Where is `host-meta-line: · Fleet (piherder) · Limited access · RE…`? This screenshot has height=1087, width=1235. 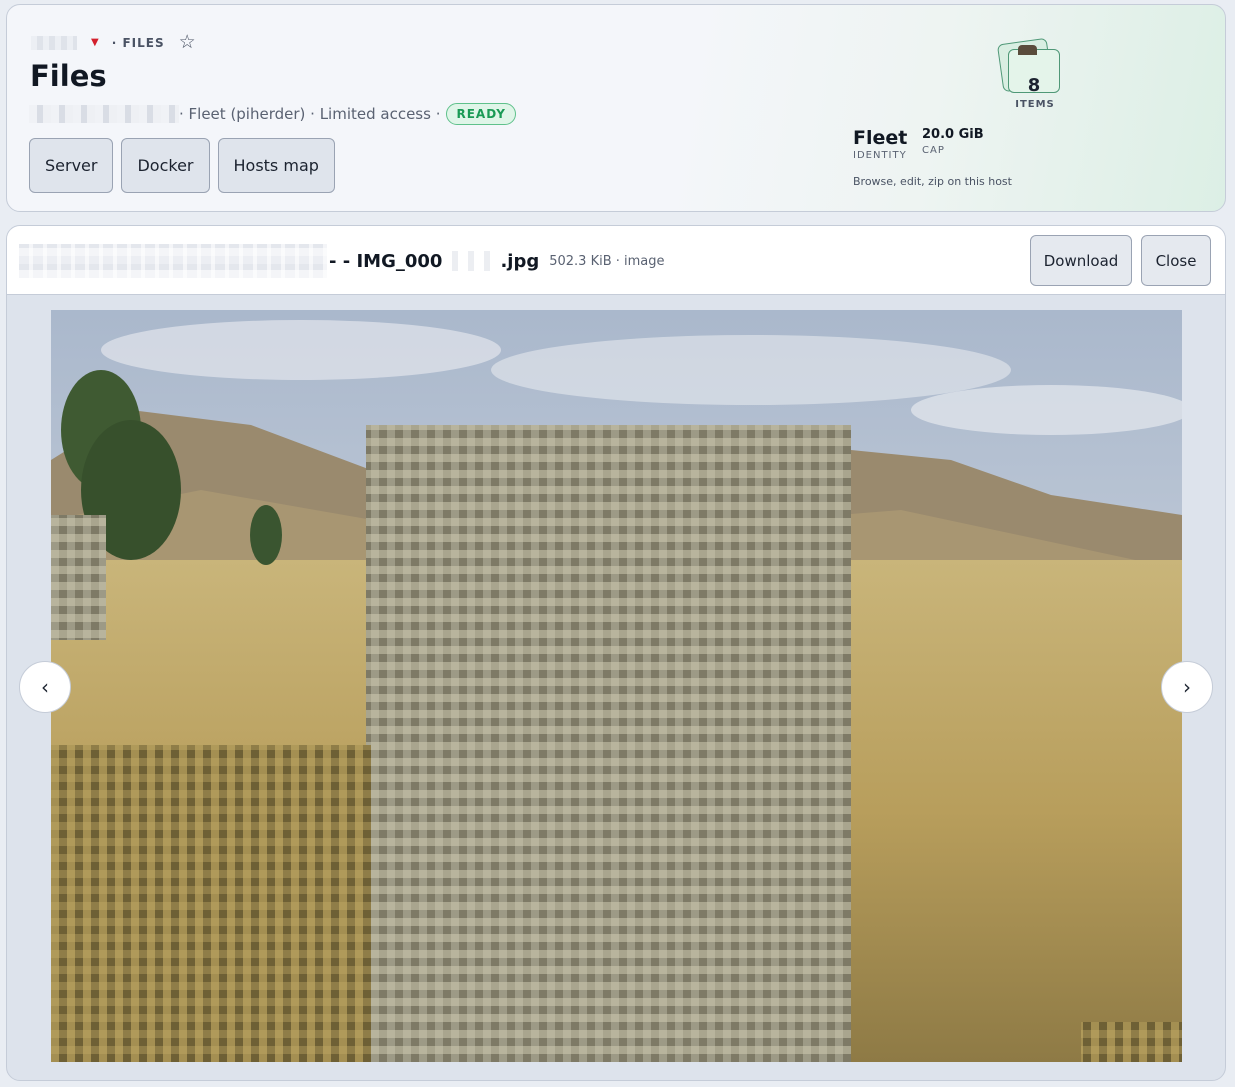 host-meta-line: · Fleet (piherder) · Limited access · RE… is located at coordinates (272, 114).